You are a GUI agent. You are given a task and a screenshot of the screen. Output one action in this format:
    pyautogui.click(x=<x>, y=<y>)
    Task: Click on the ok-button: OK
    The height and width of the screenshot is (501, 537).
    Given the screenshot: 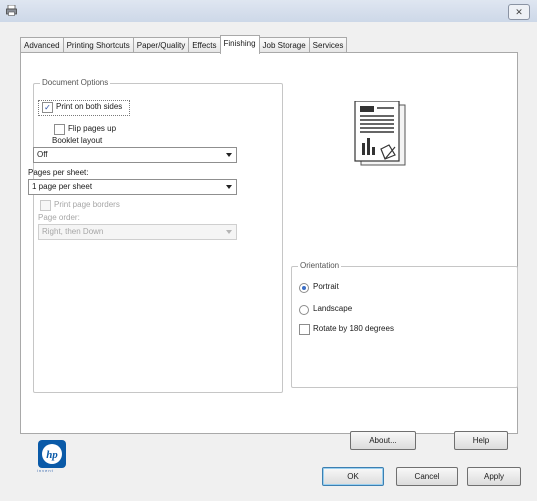 What is the action you would take?
    pyautogui.click(x=353, y=476)
    